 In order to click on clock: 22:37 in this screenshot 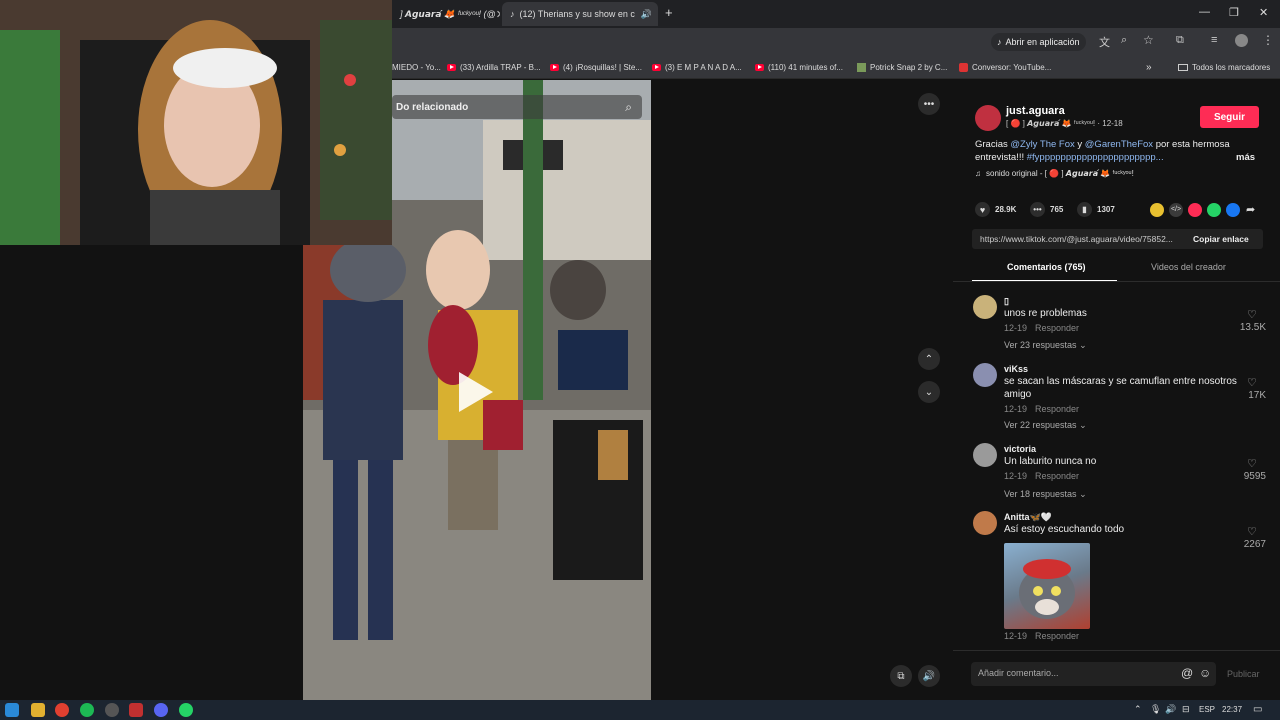, I will do `click(1232, 709)`.